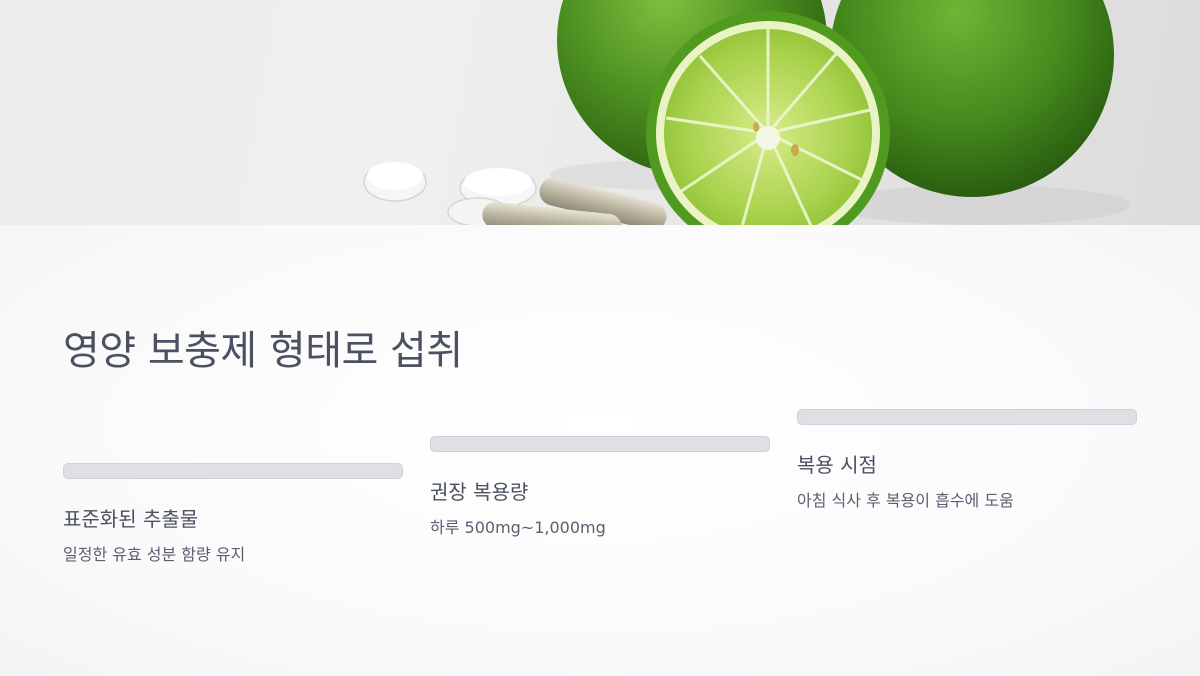  I want to click on card-dosage: 권장 복용량 하루 500mg~1,000mg, so click(600, 486).